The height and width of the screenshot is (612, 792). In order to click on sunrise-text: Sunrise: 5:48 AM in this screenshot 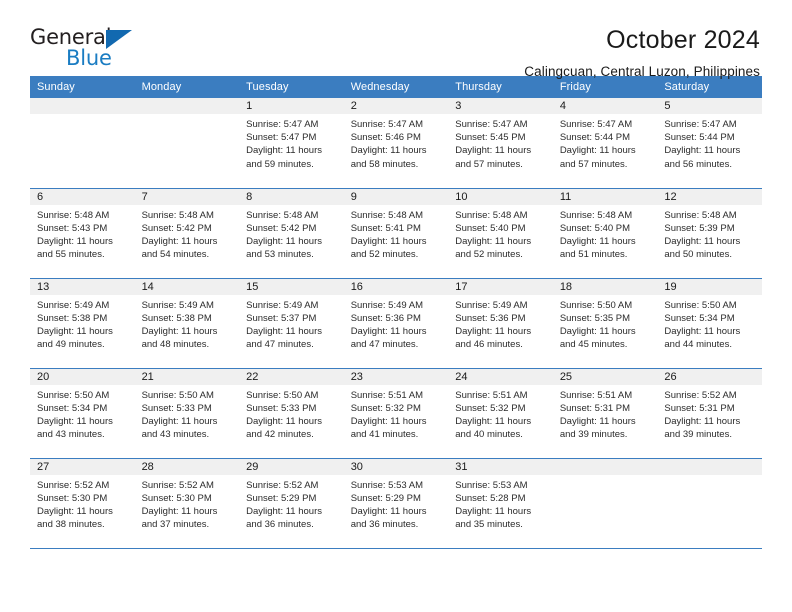, I will do `click(700, 215)`.